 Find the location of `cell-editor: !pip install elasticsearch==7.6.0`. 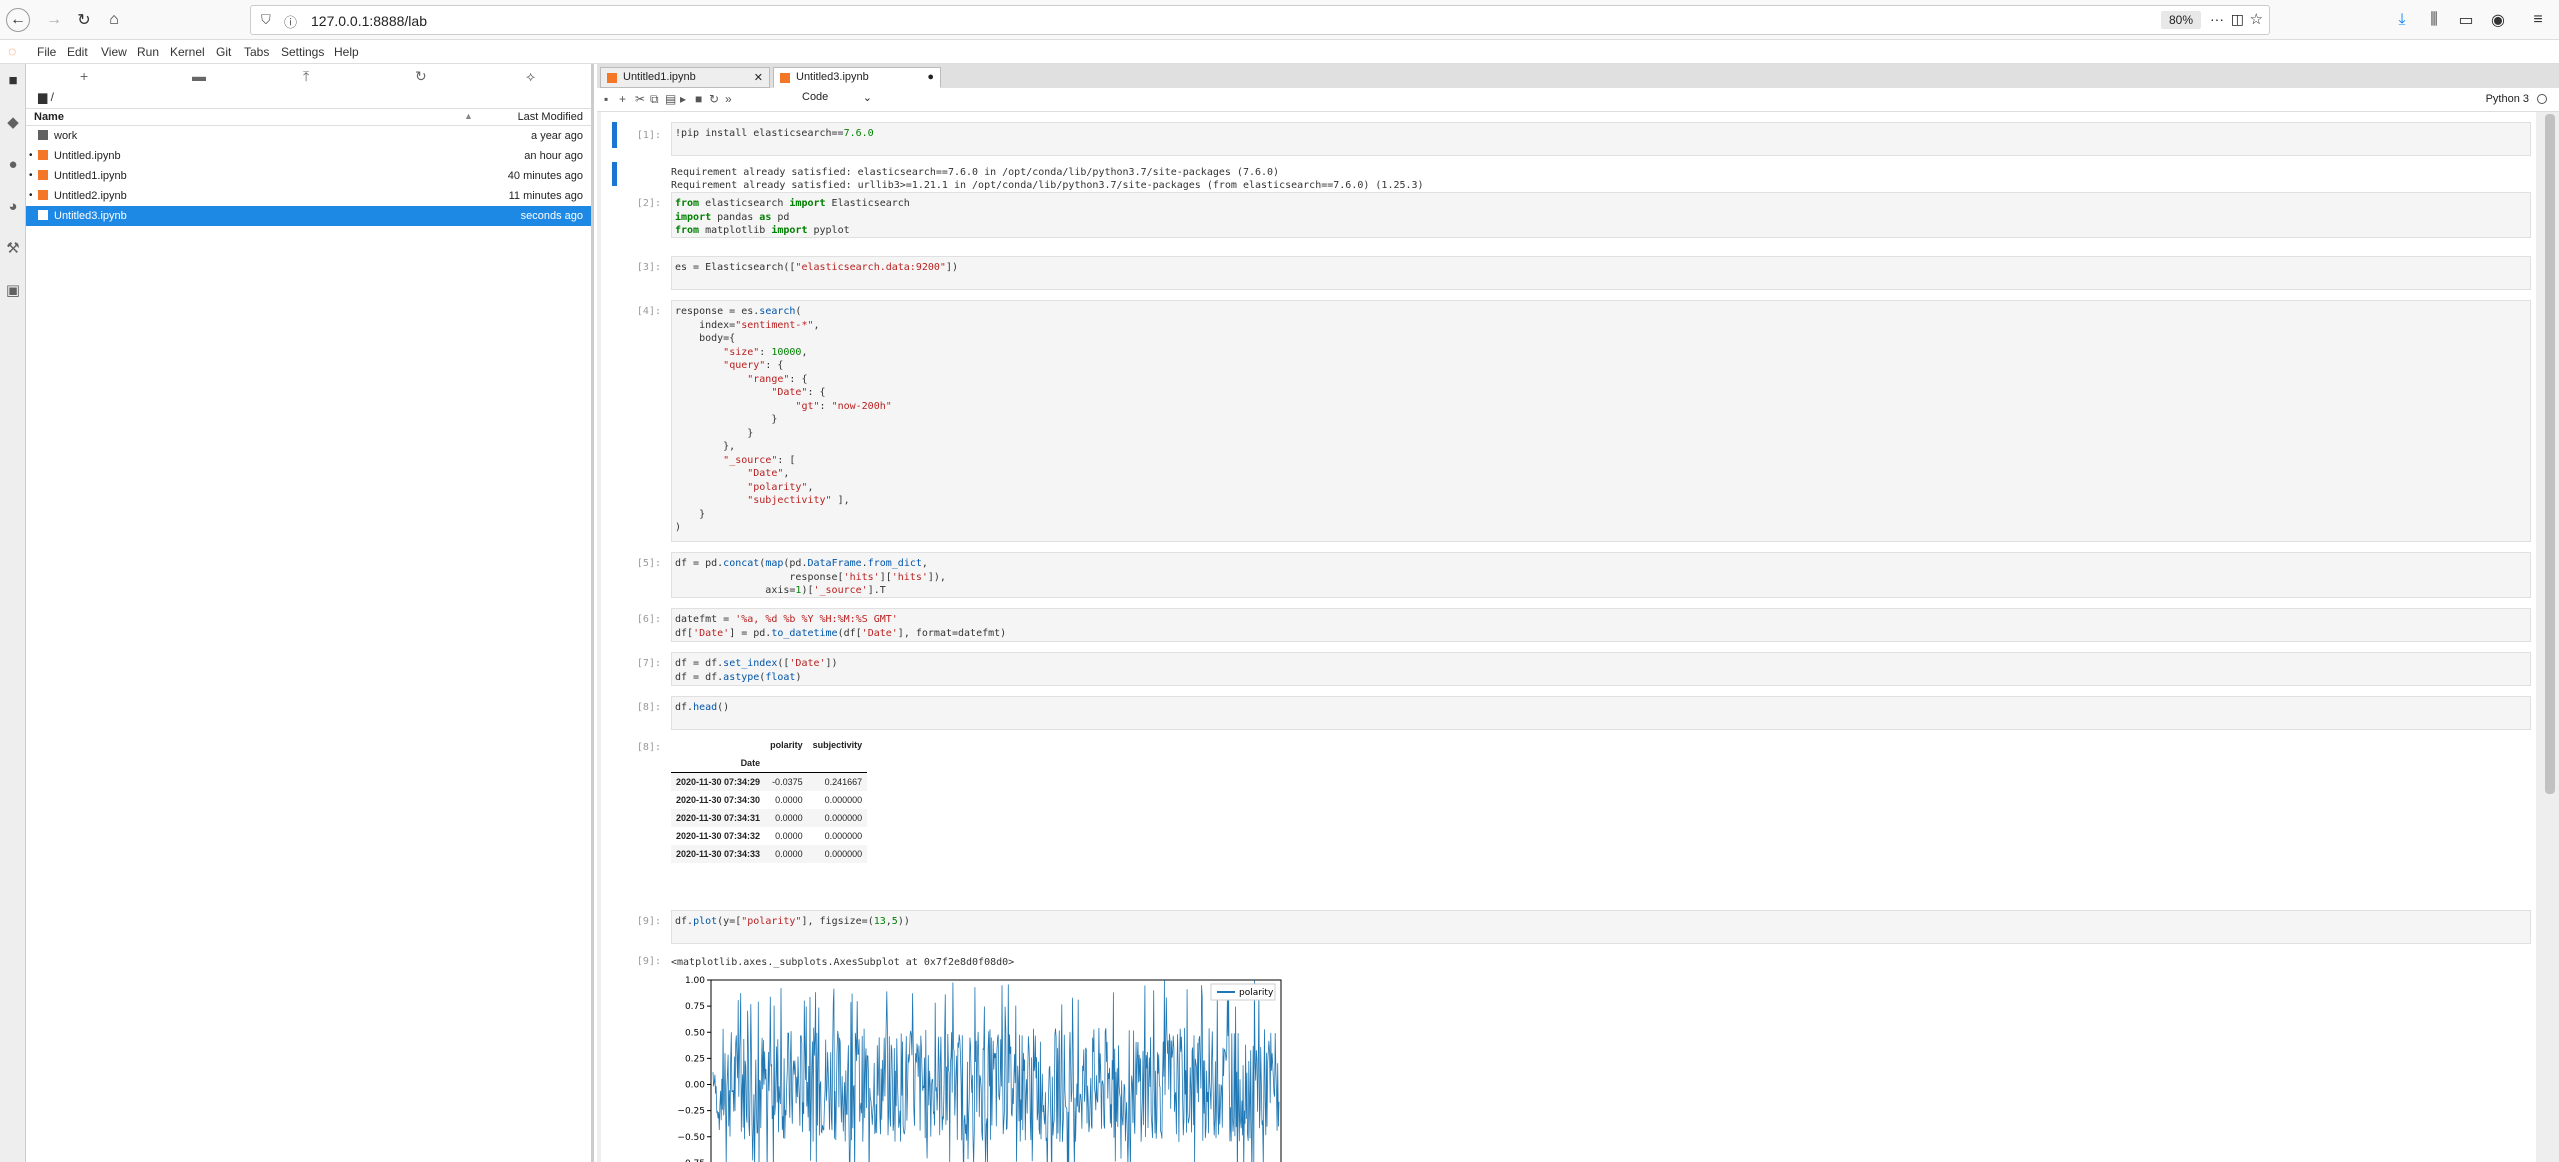

cell-editor: !pip install elasticsearch==7.6.0 is located at coordinates (1601, 139).